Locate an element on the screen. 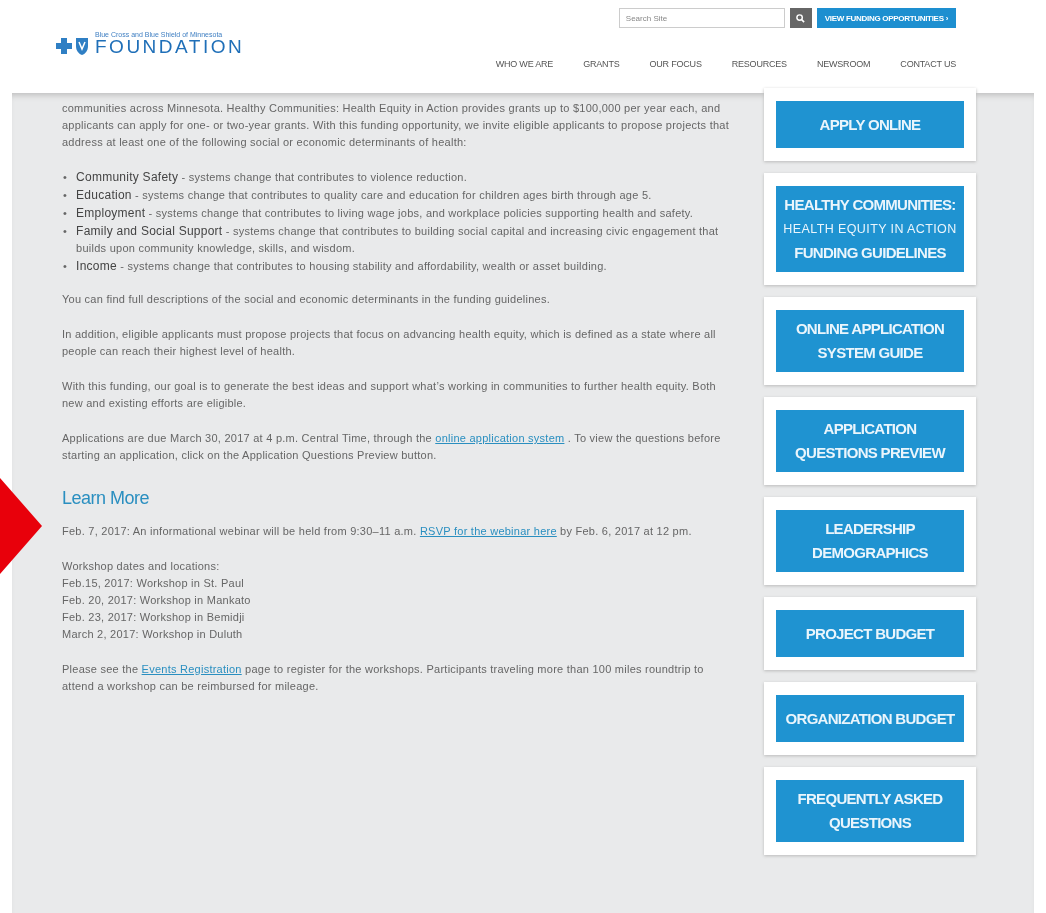 The width and height of the screenshot is (1046, 913). sidebar-button: LEADERSHIP DEMOGRAPHICS is located at coordinates (870, 541).